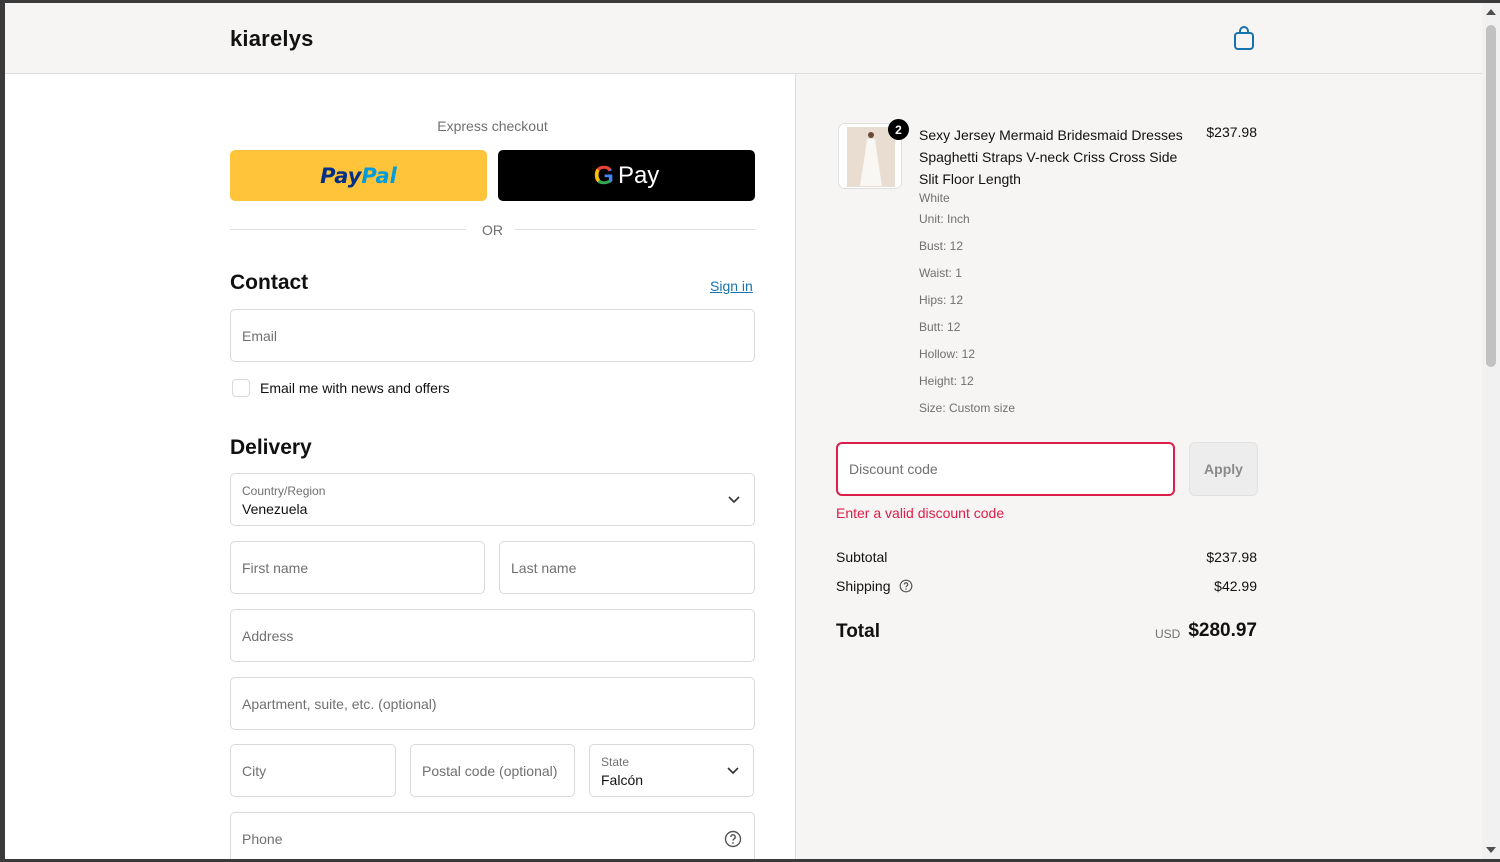 This screenshot has width=1500, height=862. What do you see at coordinates (275, 509) in the screenshot?
I see `country-value: Venezuela` at bounding box center [275, 509].